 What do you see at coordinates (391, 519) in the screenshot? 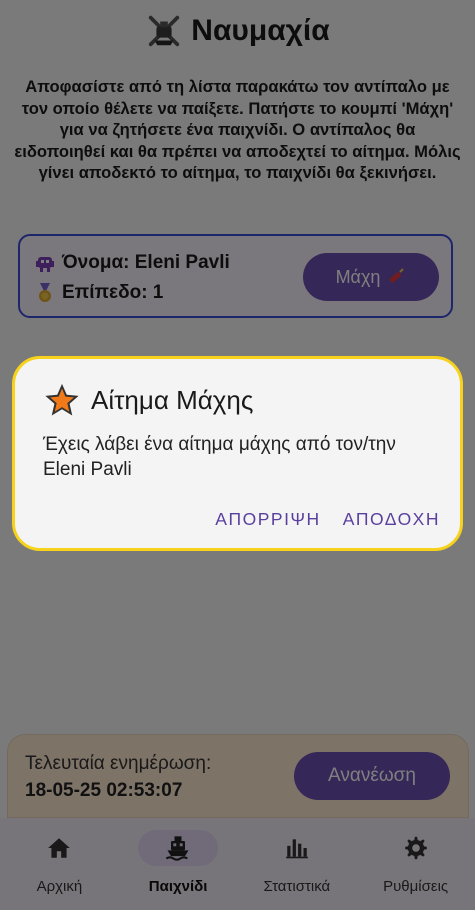
I see `accept-button: ΑΠΟΔΟΧΗ` at bounding box center [391, 519].